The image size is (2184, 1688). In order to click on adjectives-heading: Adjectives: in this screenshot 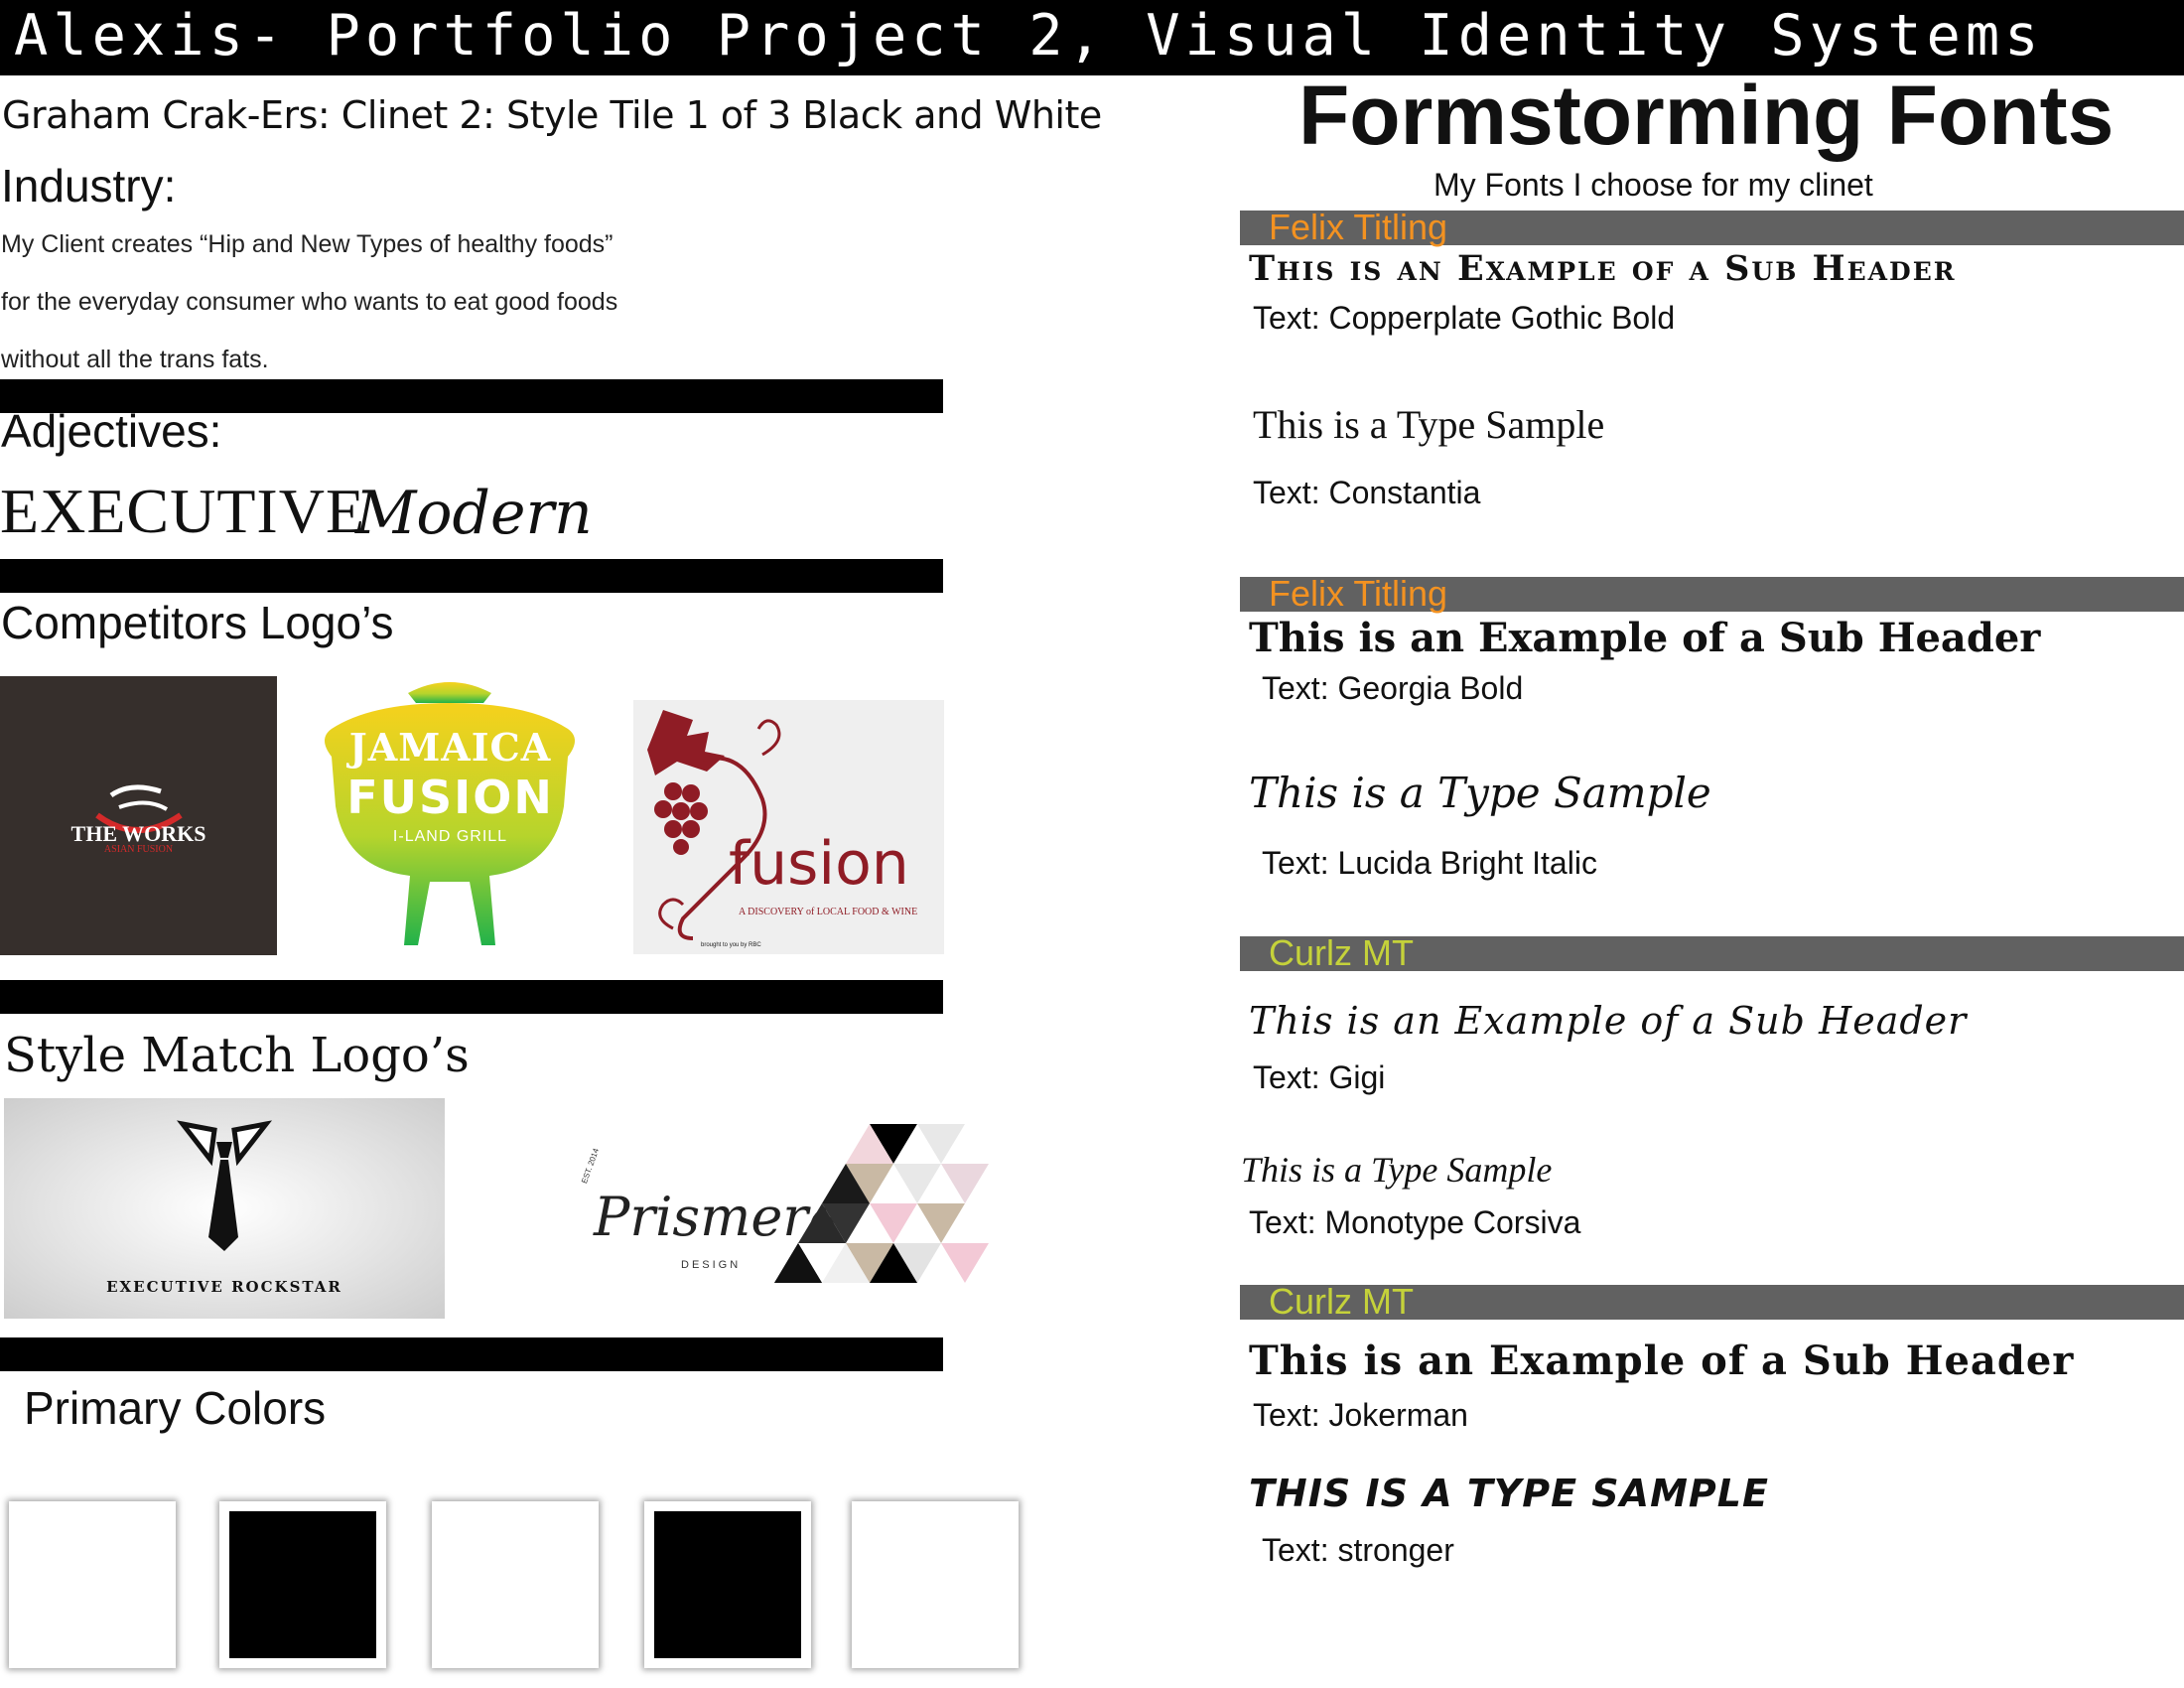, I will do `click(111, 431)`.